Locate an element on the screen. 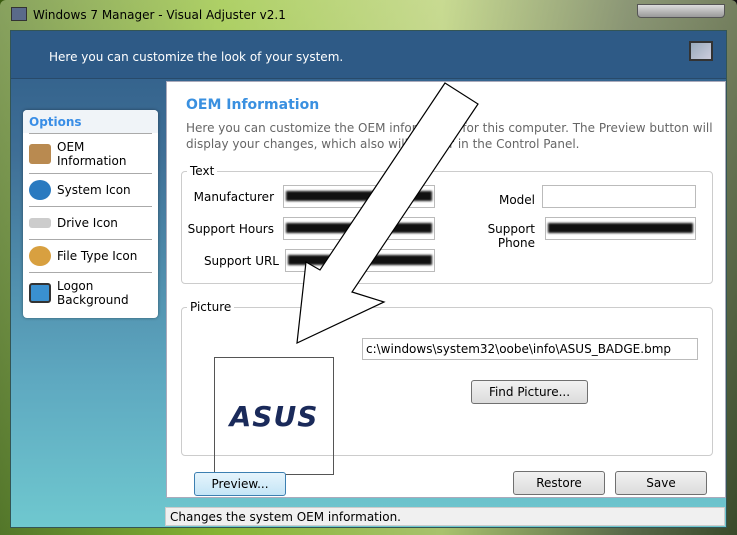 Image resolution: width=737 pixels, height=535 pixels. arrow-annotation is located at coordinates (387, 213).